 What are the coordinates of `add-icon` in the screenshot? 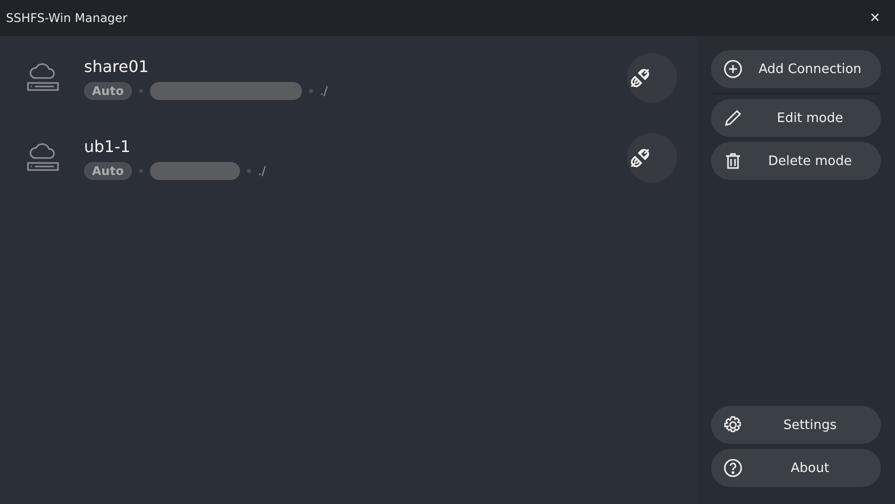 It's located at (733, 69).